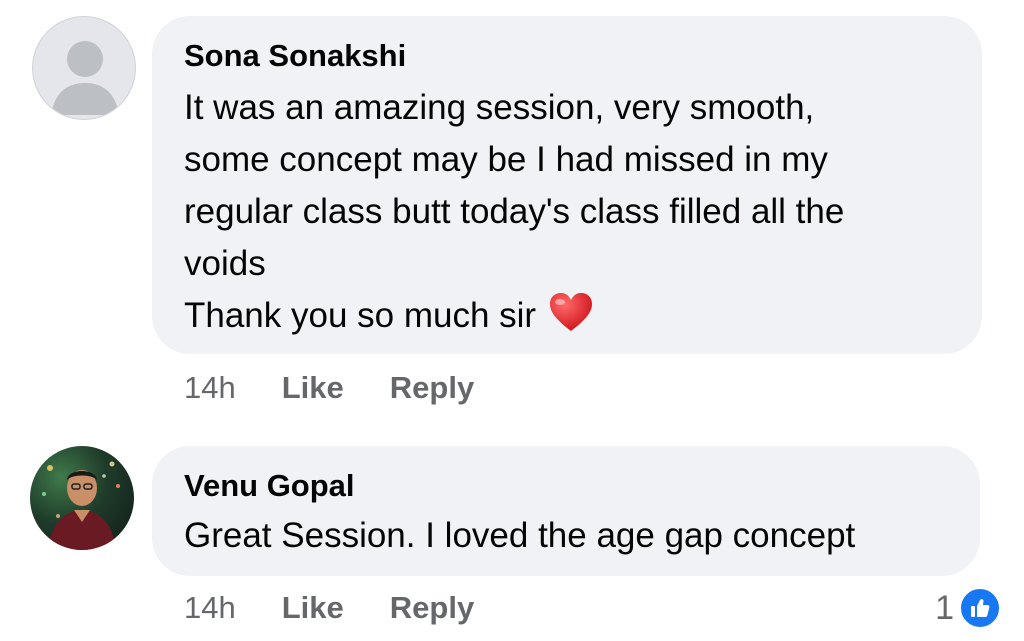 The image size is (1024, 641). I want to click on reaction-count: 1, so click(944, 607).